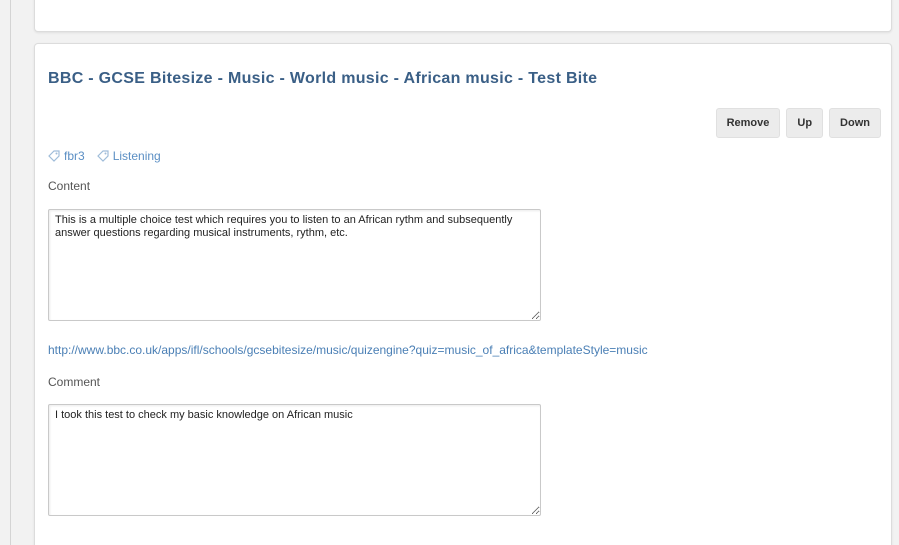 The width and height of the screenshot is (899, 545). I want to click on tag-label: fbr3, so click(74, 156).